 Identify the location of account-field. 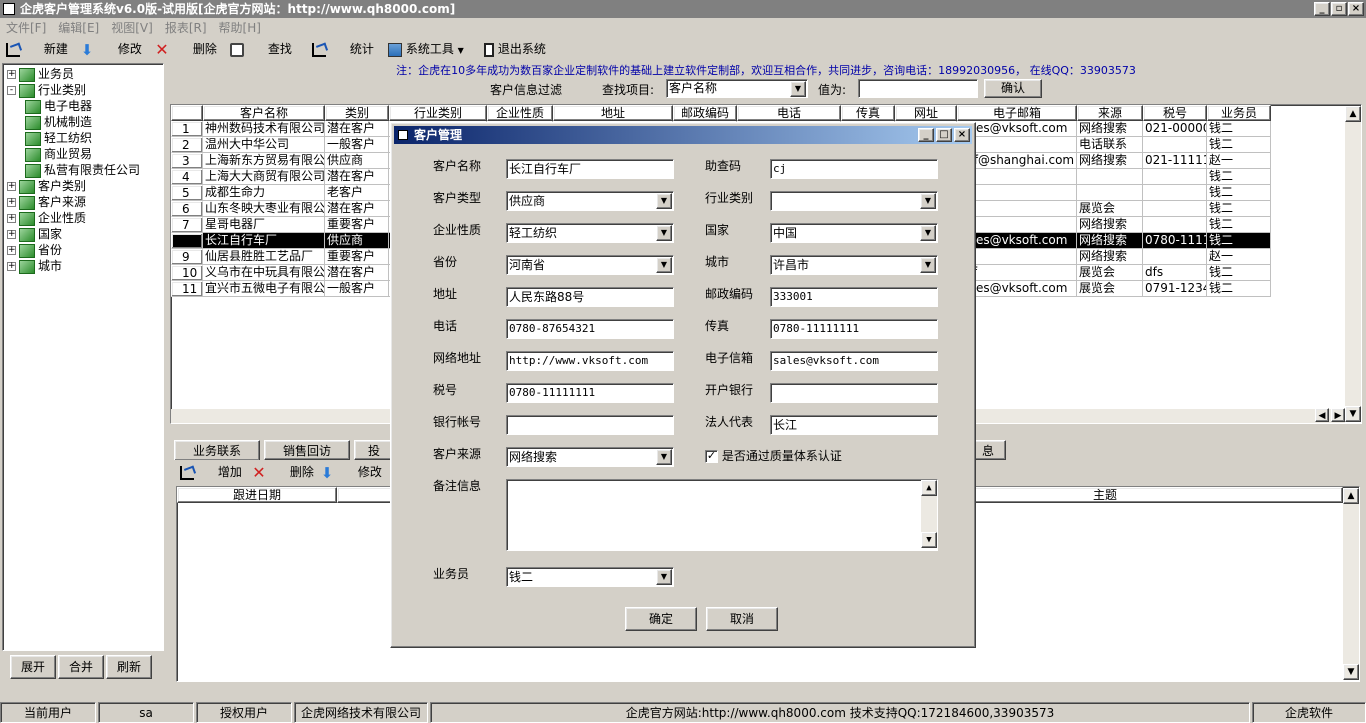
(590, 425).